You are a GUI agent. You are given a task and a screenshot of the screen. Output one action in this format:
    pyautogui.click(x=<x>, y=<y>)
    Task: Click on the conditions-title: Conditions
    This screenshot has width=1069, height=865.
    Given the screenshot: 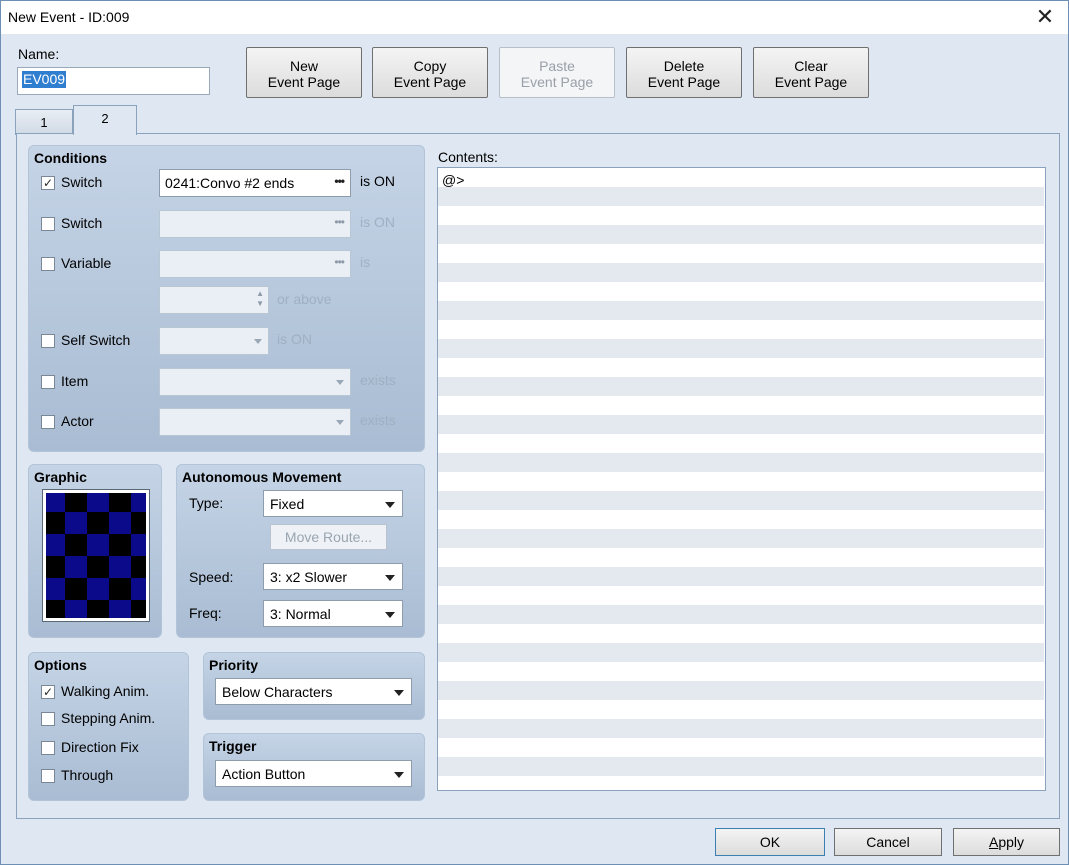 What is the action you would take?
    pyautogui.click(x=71, y=158)
    